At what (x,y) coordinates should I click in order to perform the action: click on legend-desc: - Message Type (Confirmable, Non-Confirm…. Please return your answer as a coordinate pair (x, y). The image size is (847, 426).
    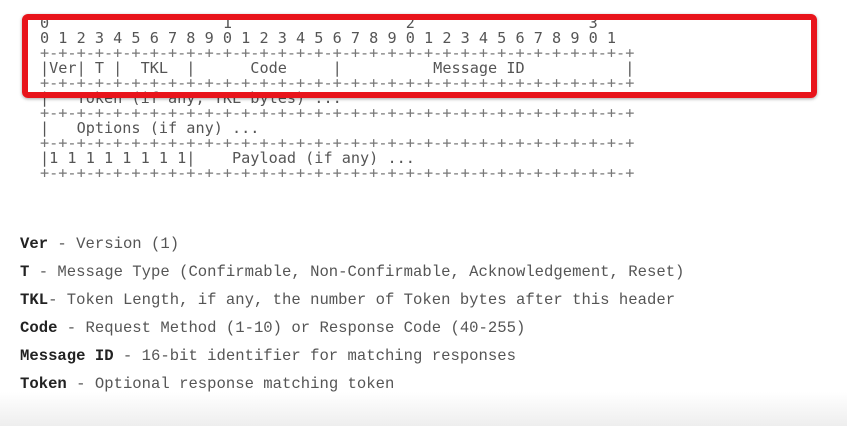
    Looking at the image, I should click on (357, 272).